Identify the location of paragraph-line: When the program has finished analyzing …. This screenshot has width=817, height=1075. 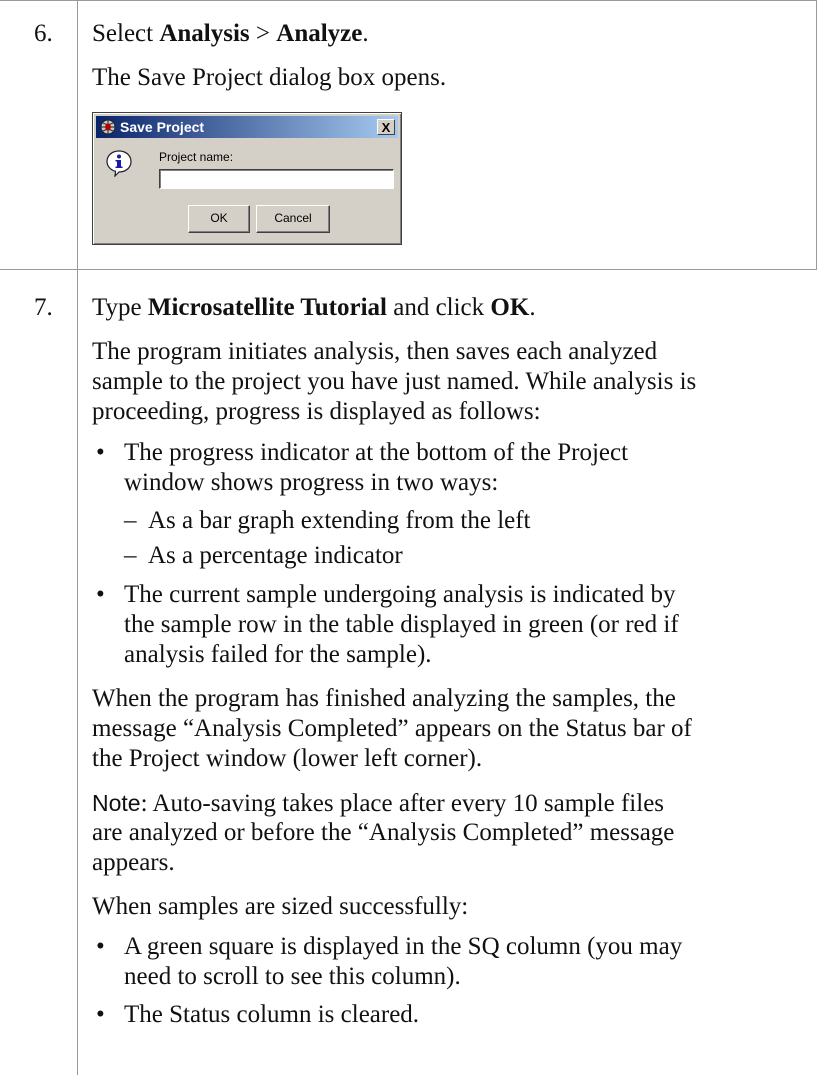
(384, 698).